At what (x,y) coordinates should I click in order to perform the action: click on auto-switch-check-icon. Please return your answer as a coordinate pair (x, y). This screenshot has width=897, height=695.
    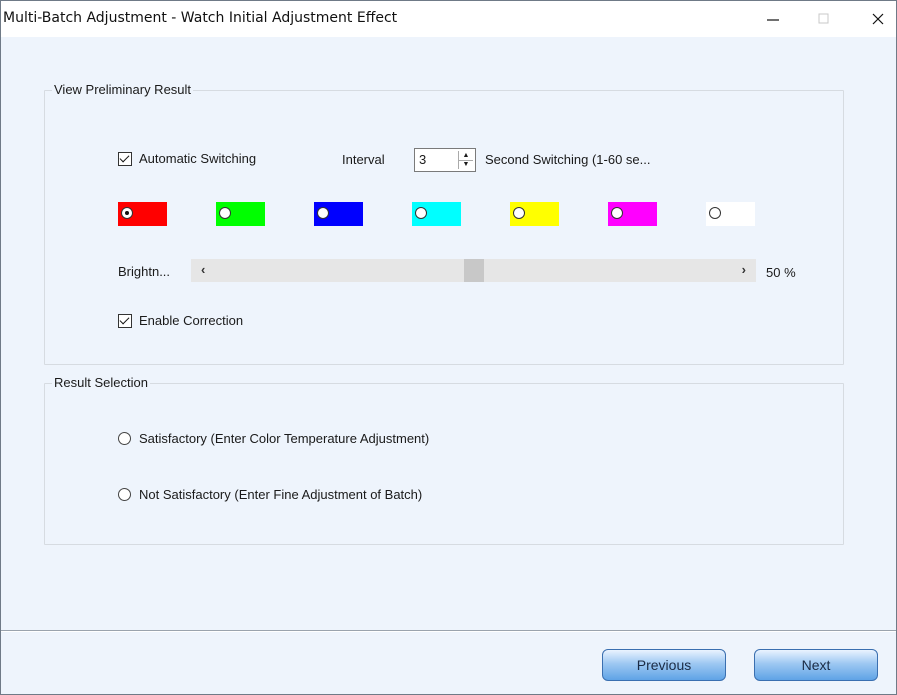
    Looking at the image, I should click on (125, 158).